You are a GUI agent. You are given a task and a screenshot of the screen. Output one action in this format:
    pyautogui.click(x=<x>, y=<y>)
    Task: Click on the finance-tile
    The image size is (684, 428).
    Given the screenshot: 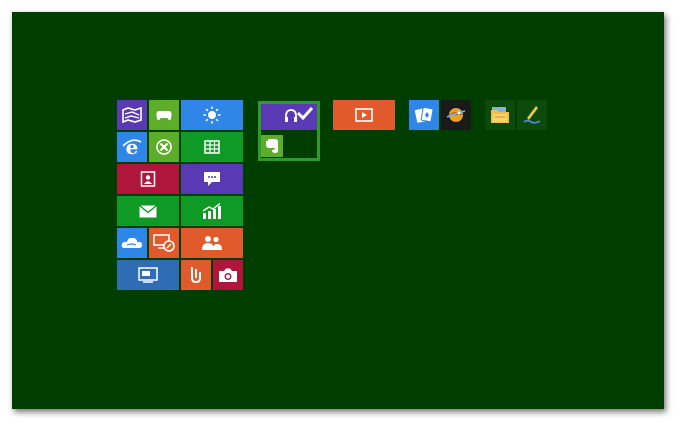 What is the action you would take?
    pyautogui.click(x=212, y=147)
    